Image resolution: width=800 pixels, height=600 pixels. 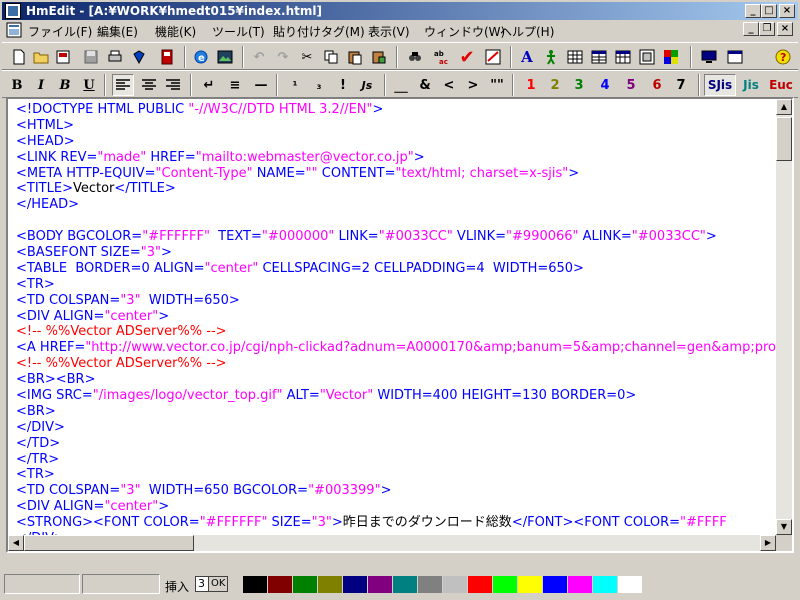 What do you see at coordinates (173, 85) in the screenshot?
I see `align-right-button` at bounding box center [173, 85].